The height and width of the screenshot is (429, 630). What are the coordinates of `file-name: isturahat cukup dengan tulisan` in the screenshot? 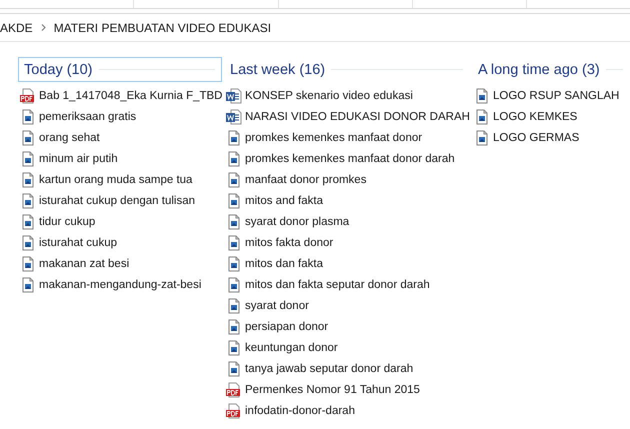 It's located at (117, 200).